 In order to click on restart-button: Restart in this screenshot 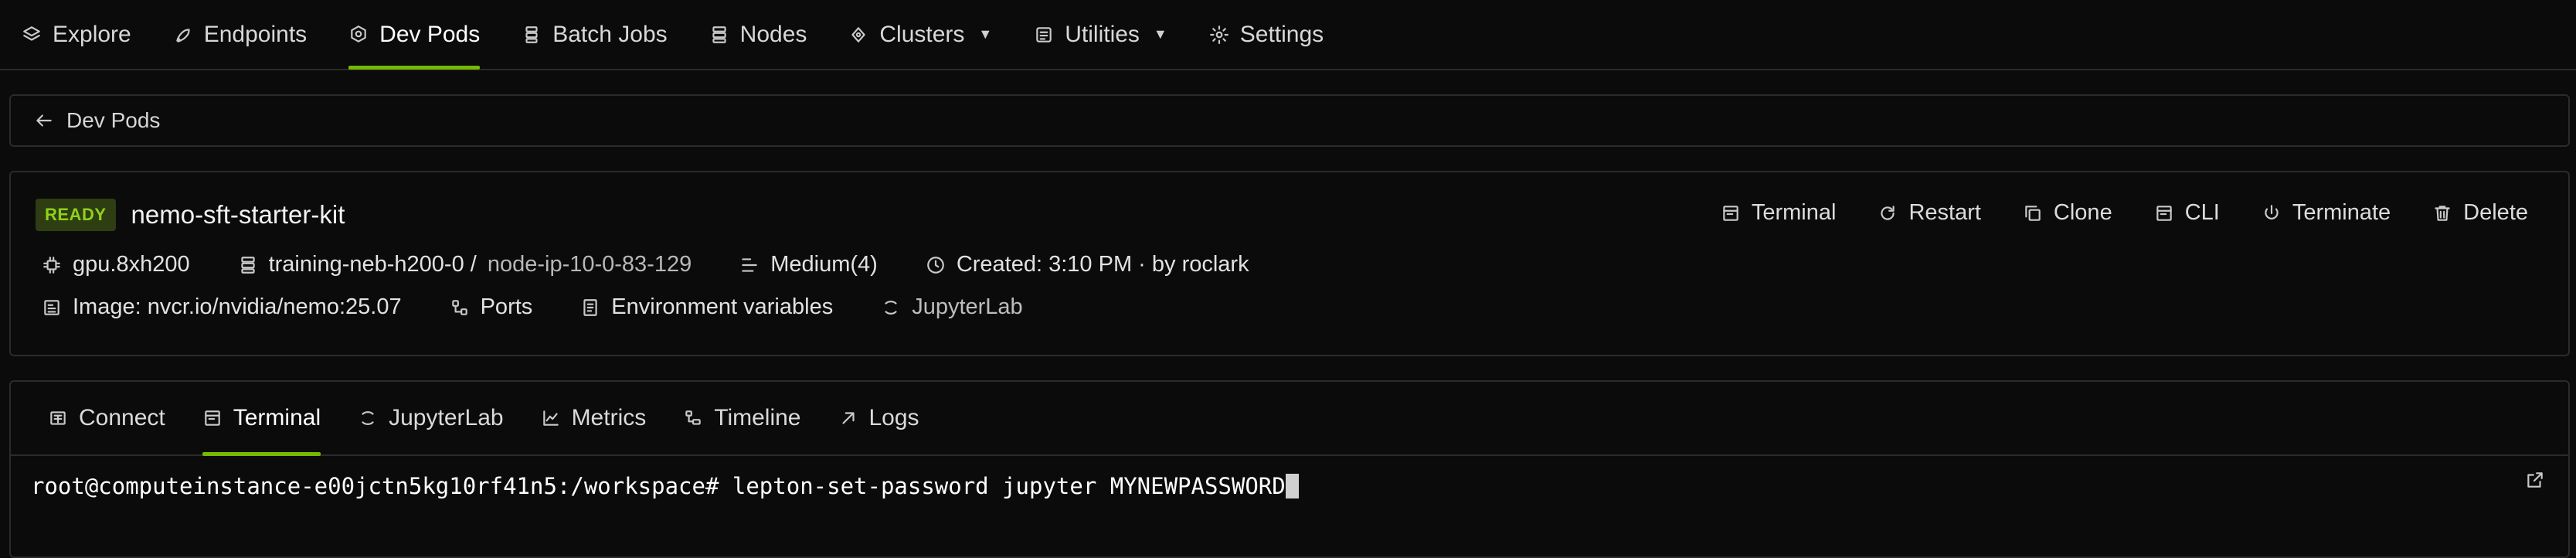, I will do `click(1929, 213)`.